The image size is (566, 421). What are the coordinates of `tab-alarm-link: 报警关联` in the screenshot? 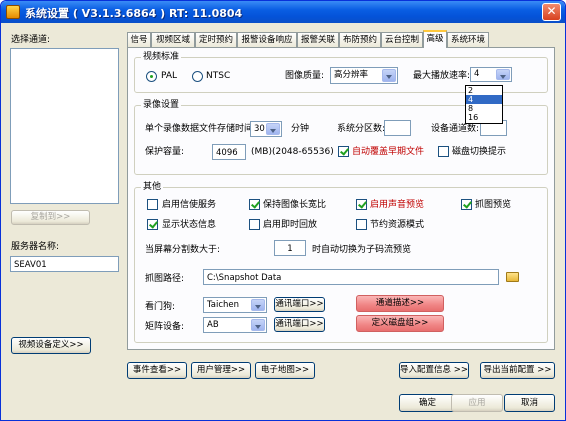 It's located at (318, 39).